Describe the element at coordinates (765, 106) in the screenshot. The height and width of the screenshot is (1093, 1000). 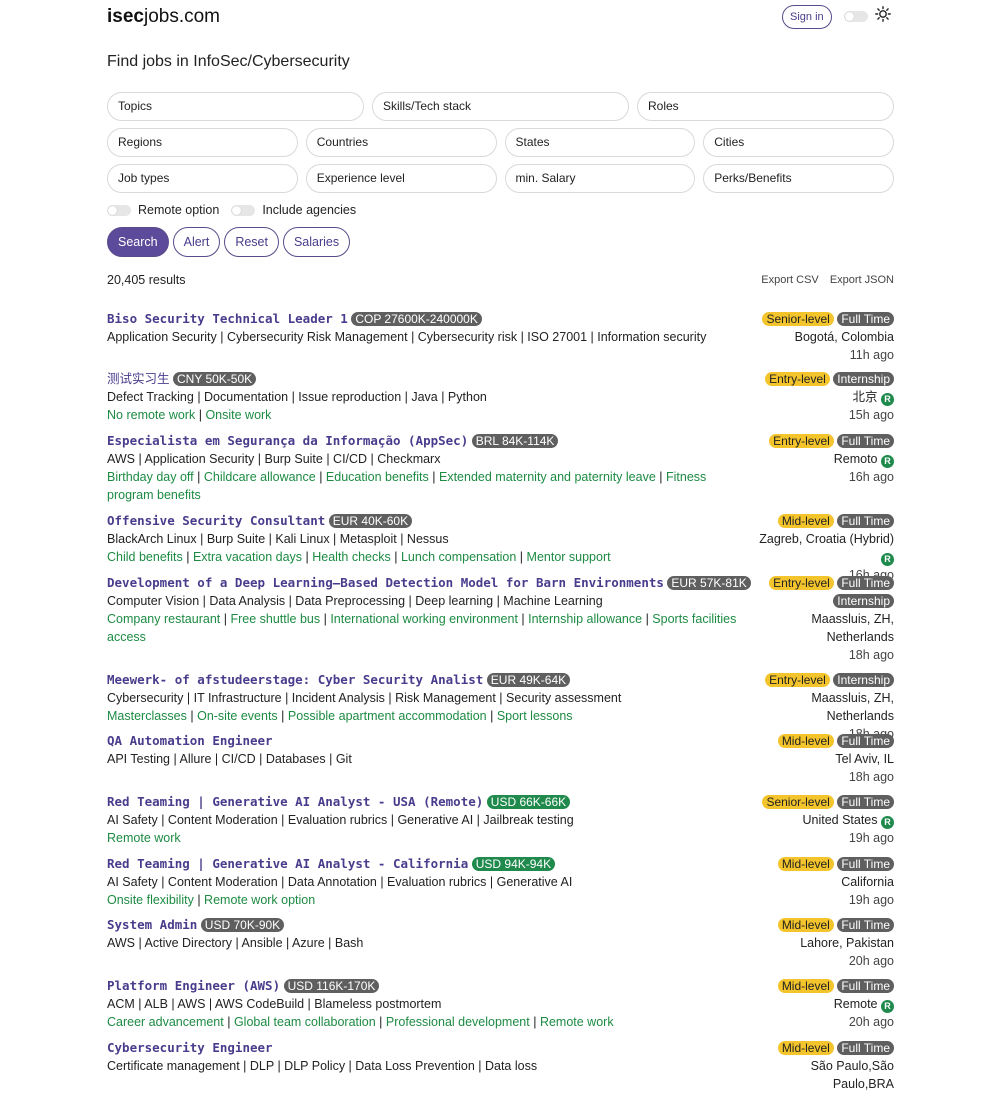
I see `roles-filter: Roles` at that location.